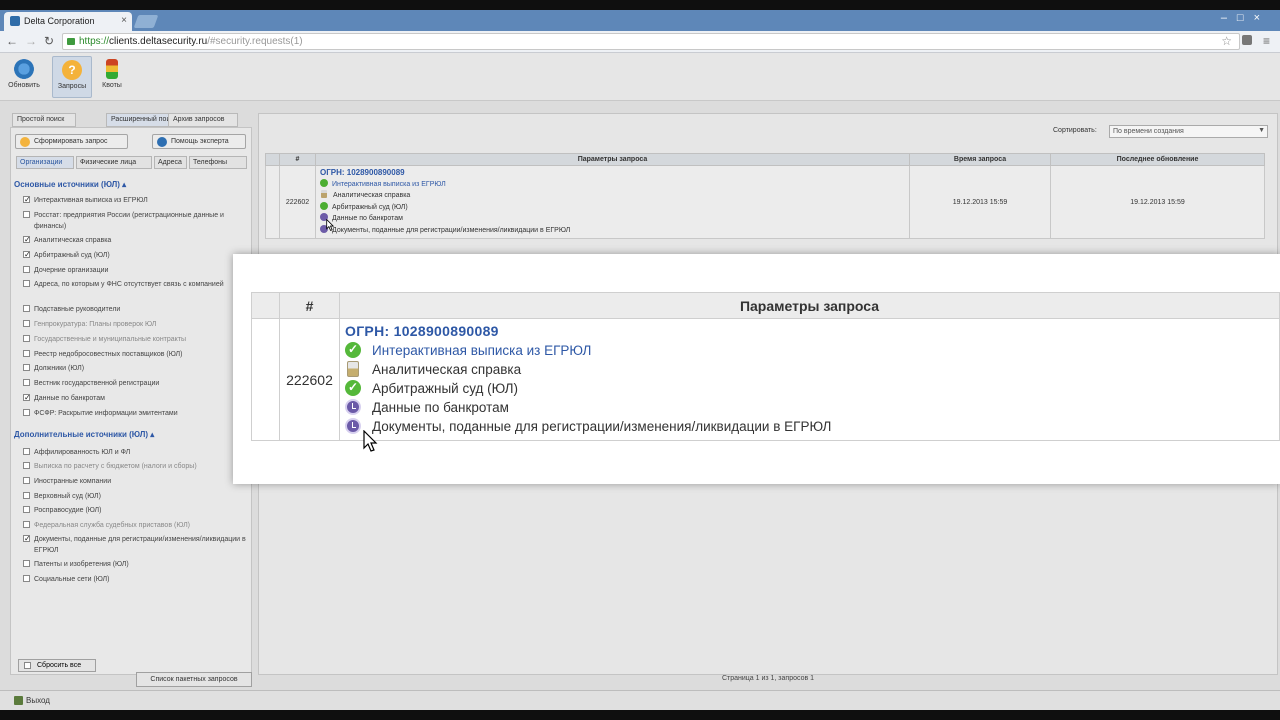  Describe the element at coordinates (272, 159) in the screenshot. I see `column-header` at that location.